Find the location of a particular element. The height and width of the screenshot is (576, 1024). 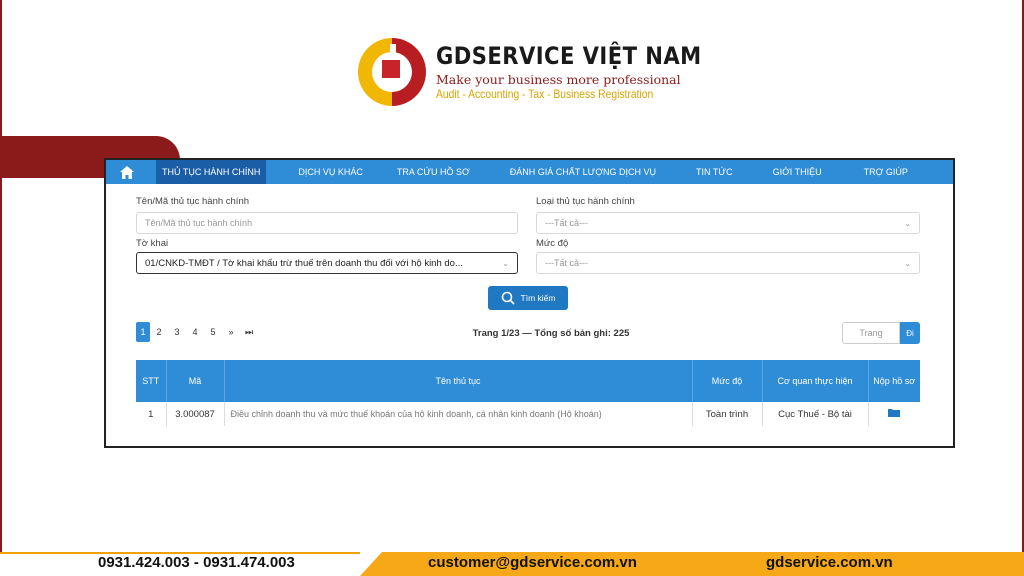

nav-item-tin-tuc: TIN TỨC is located at coordinates (714, 172).